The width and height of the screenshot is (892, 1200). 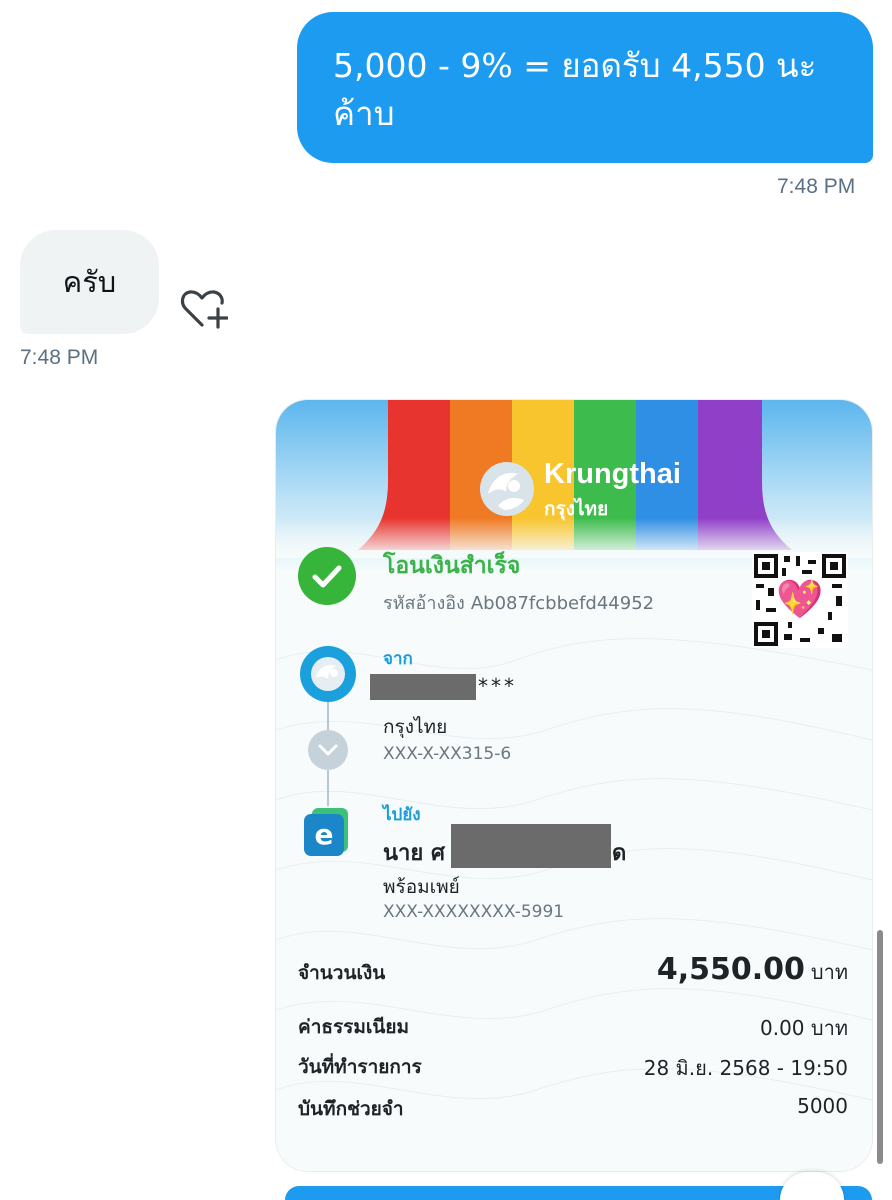 What do you see at coordinates (531, 846) in the screenshot?
I see `redacted-recipient-name` at bounding box center [531, 846].